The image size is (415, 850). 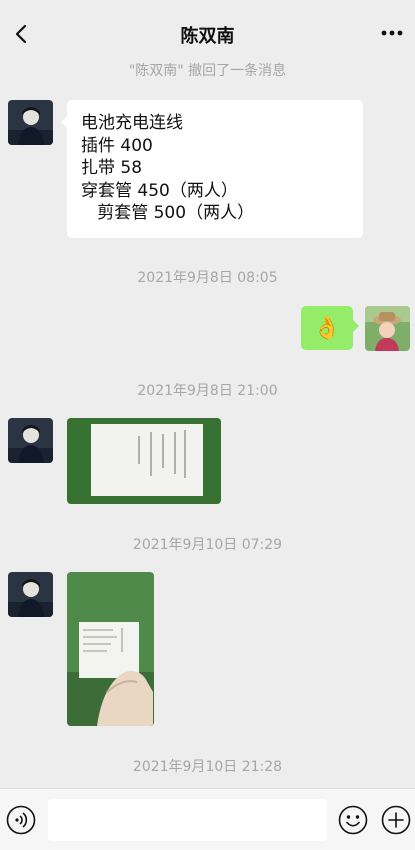 I want to click on timestamp: 2021年9月10日 07:29, so click(x=207, y=545).